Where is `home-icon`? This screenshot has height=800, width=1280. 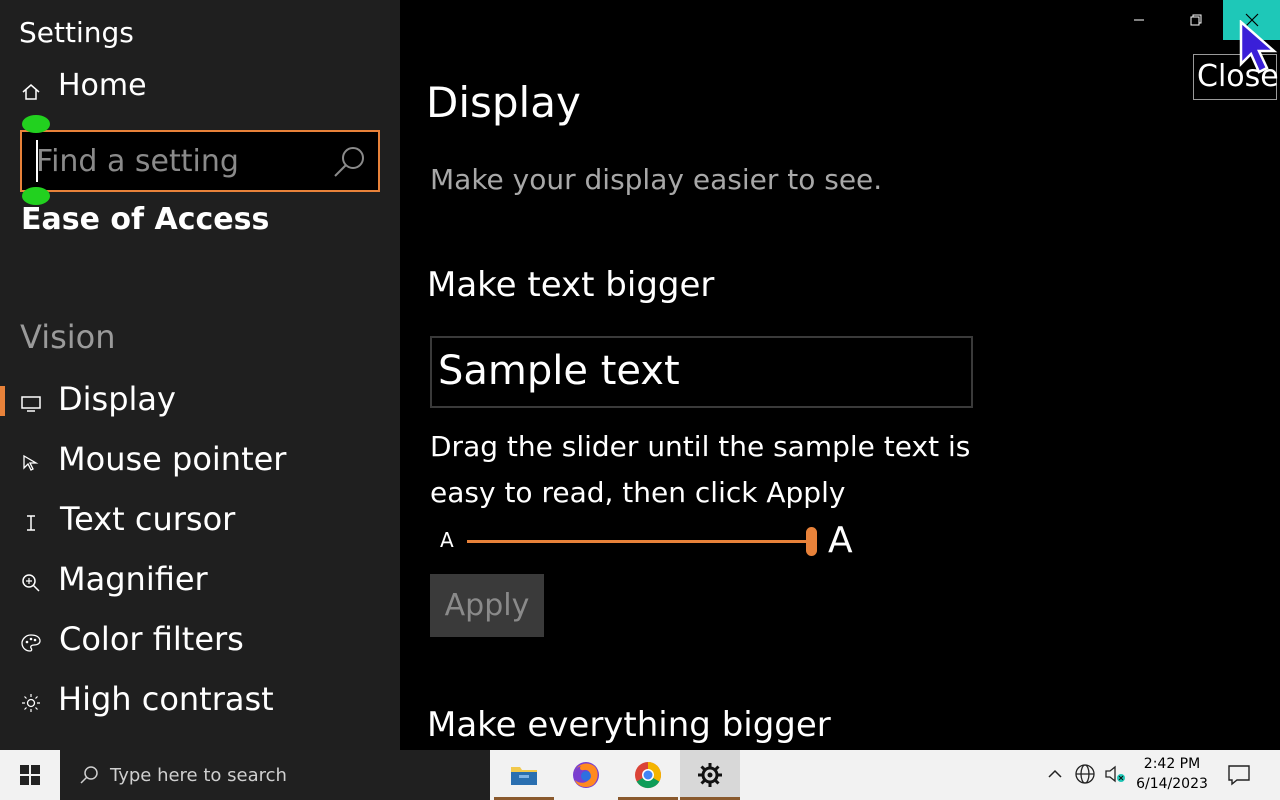 home-icon is located at coordinates (31, 92).